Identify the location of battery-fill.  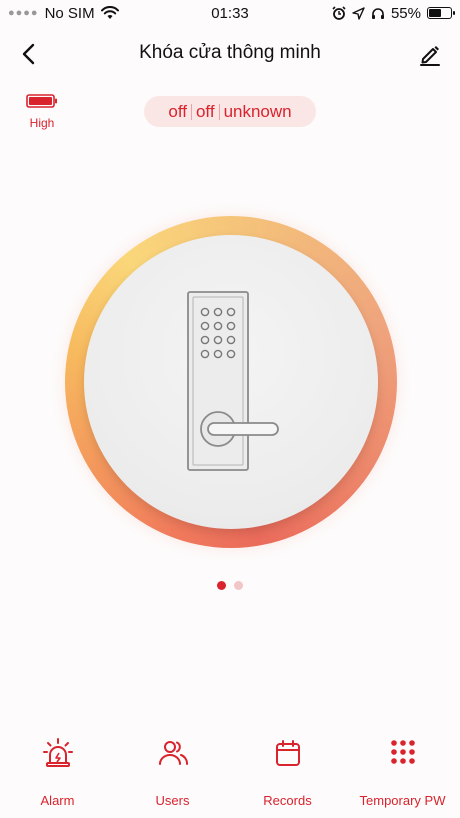
(435, 13).